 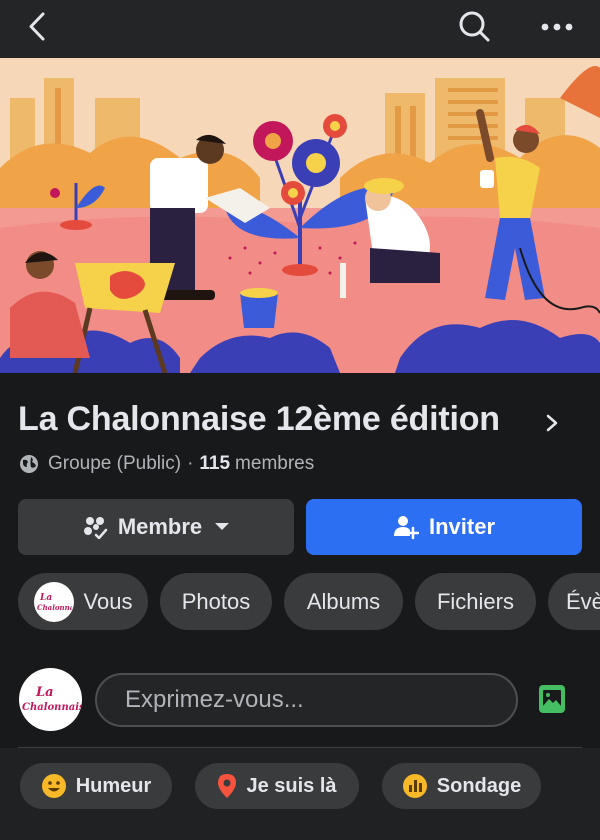 What do you see at coordinates (115, 463) in the screenshot?
I see `group-privacy: Groupe (Public)` at bounding box center [115, 463].